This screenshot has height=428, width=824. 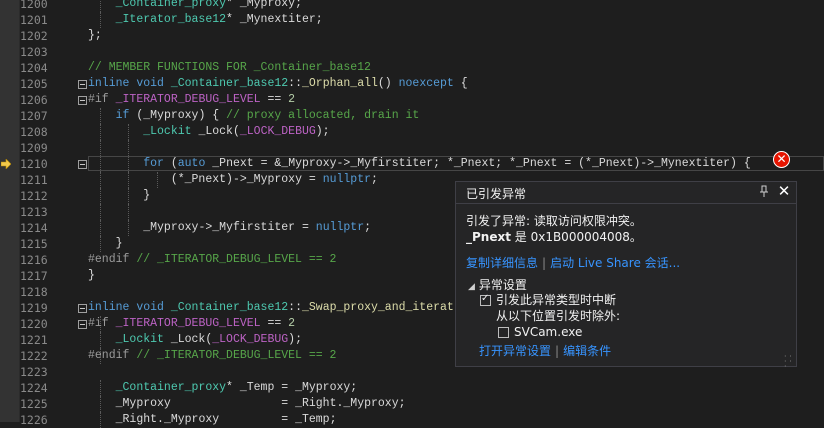 I want to click on execution-pointer-icon, so click(x=6, y=164).